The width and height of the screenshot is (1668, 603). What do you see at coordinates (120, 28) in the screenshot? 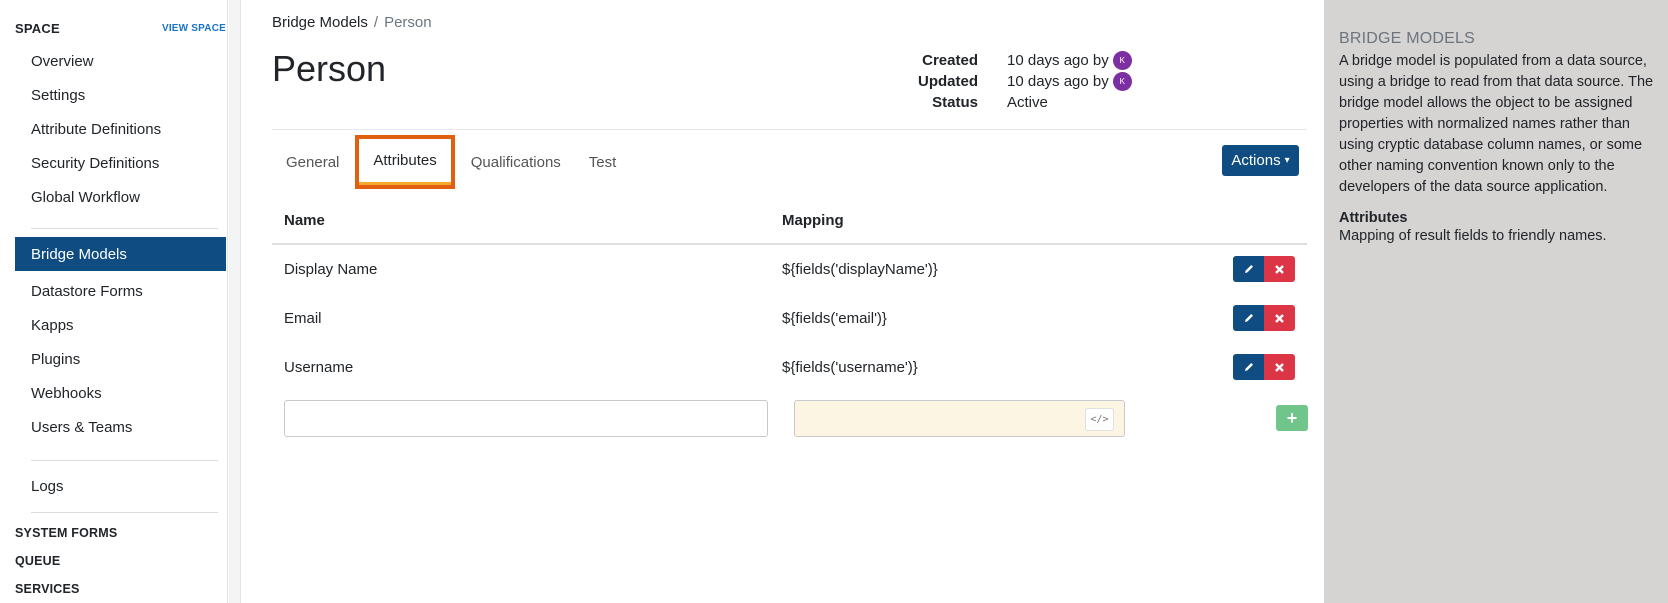
I see `sidebar-header: SPACE VIEW SPACE` at bounding box center [120, 28].